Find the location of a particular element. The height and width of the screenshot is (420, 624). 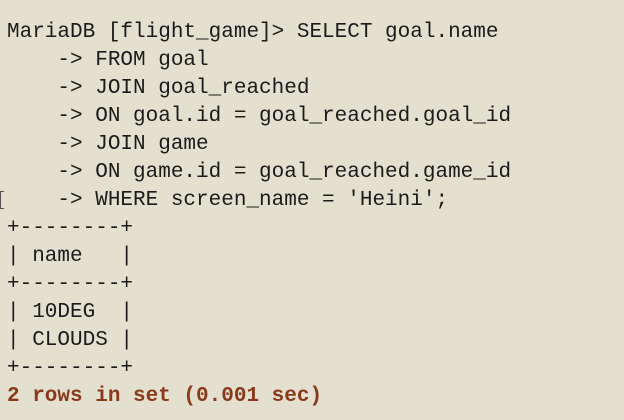

sql-continuation-line: -> FROM goal is located at coordinates (108, 60).